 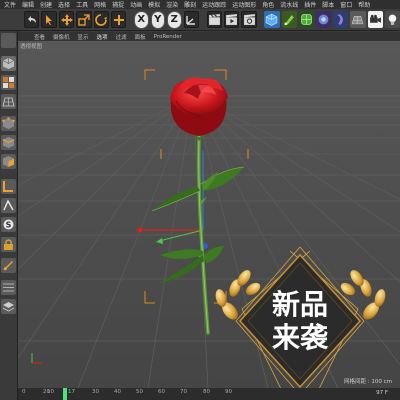 I want to click on subdivision-icon, so click(x=306, y=19).